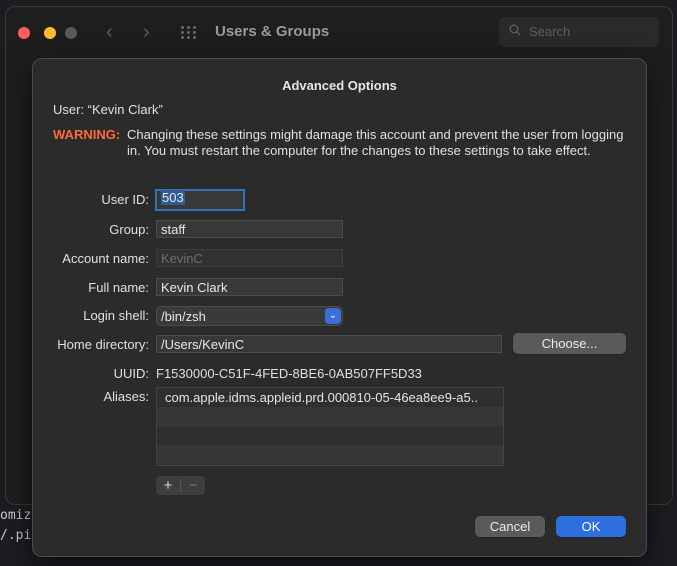 This screenshot has width=677, height=566. What do you see at coordinates (109, 32) in the screenshot?
I see `back-chevron-icon: ‹` at bounding box center [109, 32].